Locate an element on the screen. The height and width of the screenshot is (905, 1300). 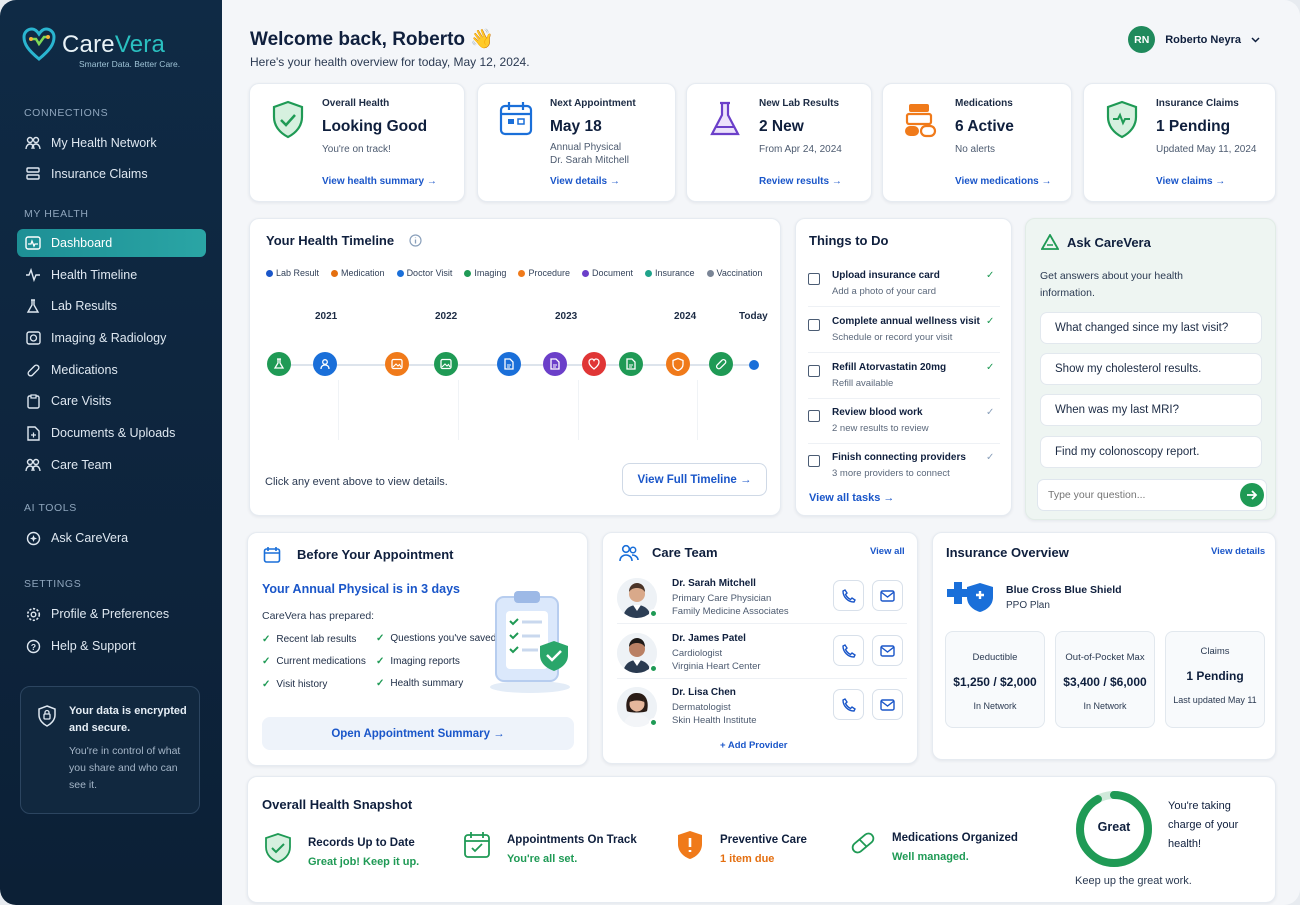
flask-icon is located at coordinates (725, 118).